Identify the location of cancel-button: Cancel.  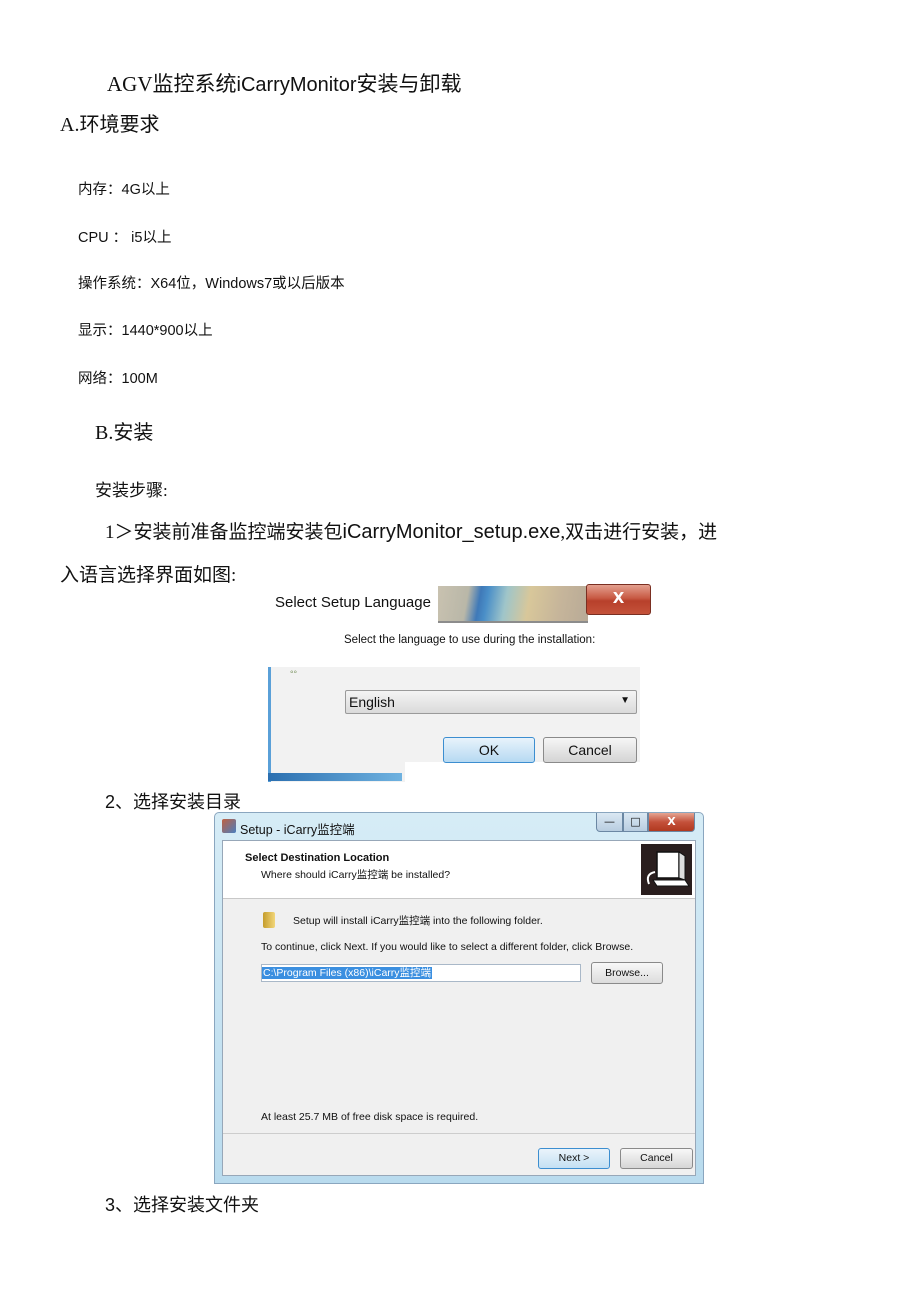
(656, 1158).